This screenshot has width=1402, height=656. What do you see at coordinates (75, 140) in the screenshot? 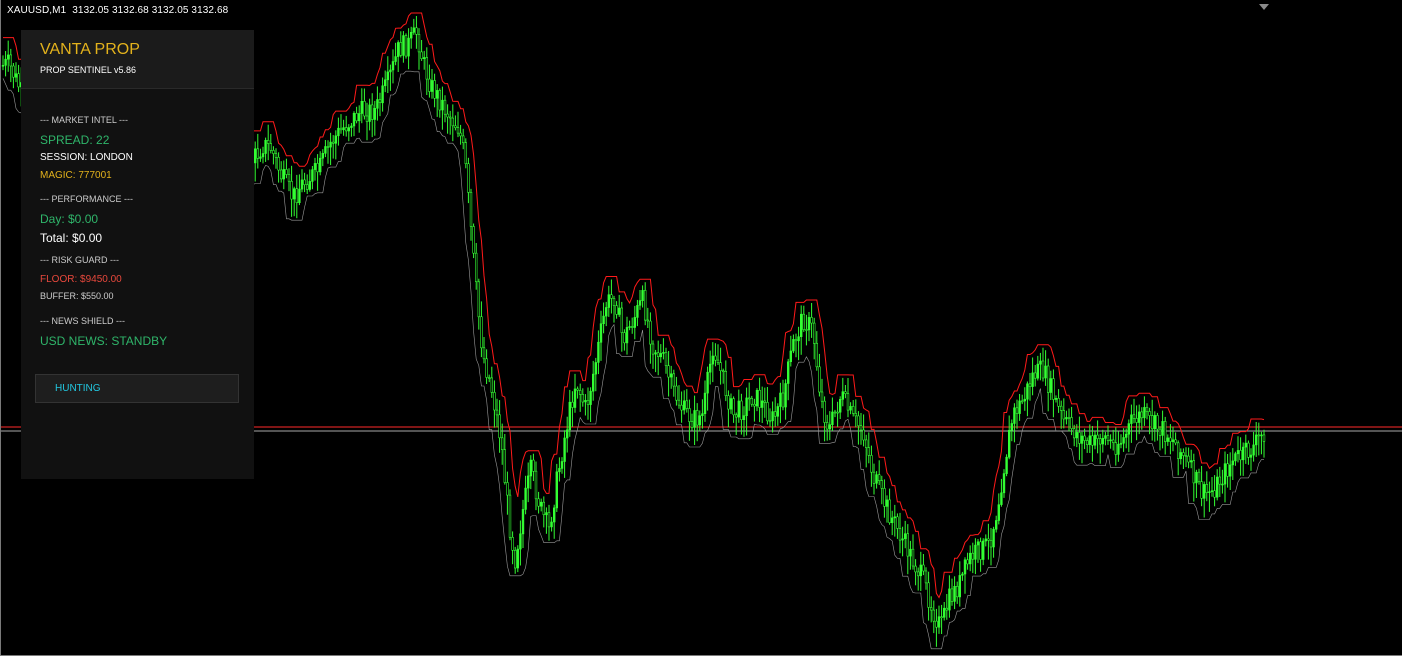
I see `spread-value: SPREAD: 22` at bounding box center [75, 140].